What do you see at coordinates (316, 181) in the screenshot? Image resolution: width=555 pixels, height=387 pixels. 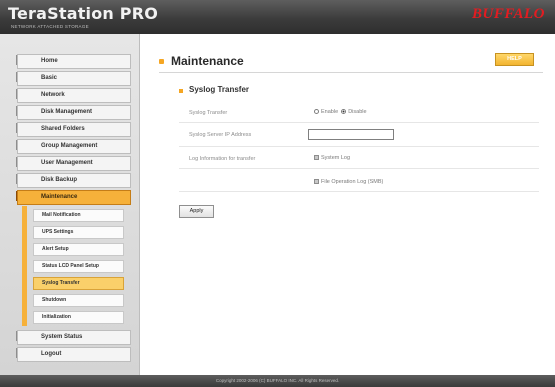 I see `file-operation-log-checkbox` at bounding box center [316, 181].